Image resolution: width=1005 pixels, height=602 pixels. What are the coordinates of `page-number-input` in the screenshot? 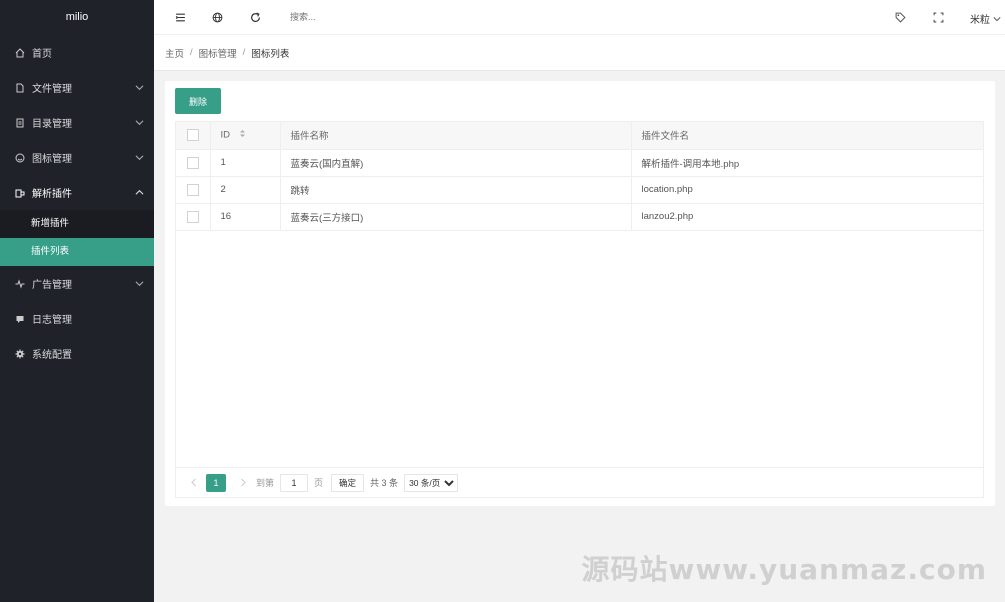 It's located at (294, 482).